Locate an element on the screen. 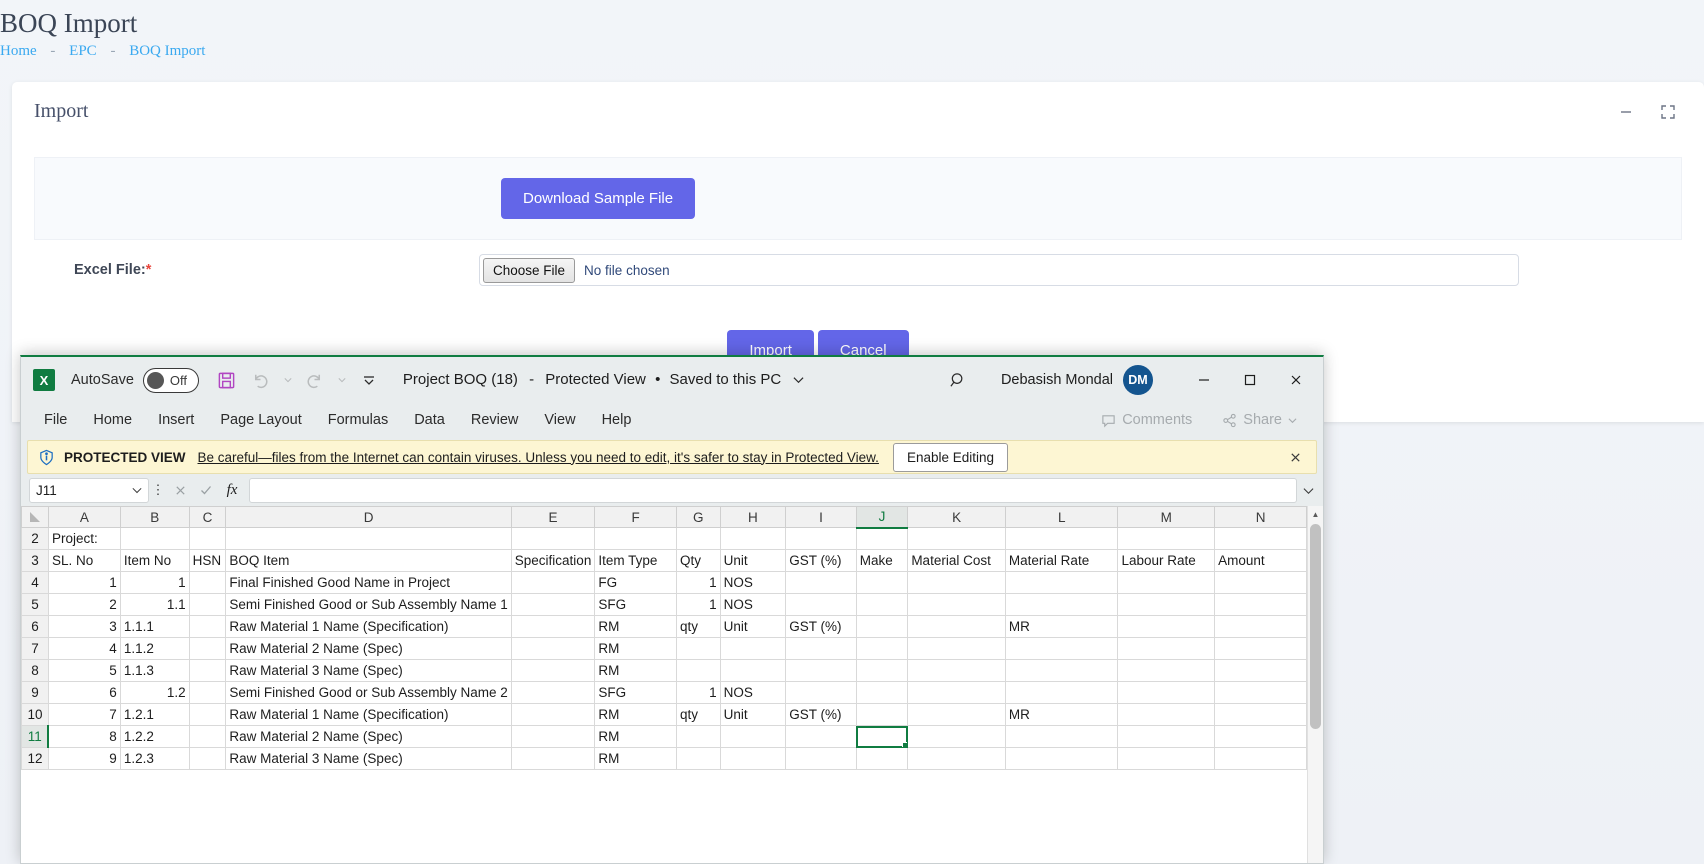 The width and height of the screenshot is (1704, 864). cell-A8: 5 is located at coordinates (84, 670).